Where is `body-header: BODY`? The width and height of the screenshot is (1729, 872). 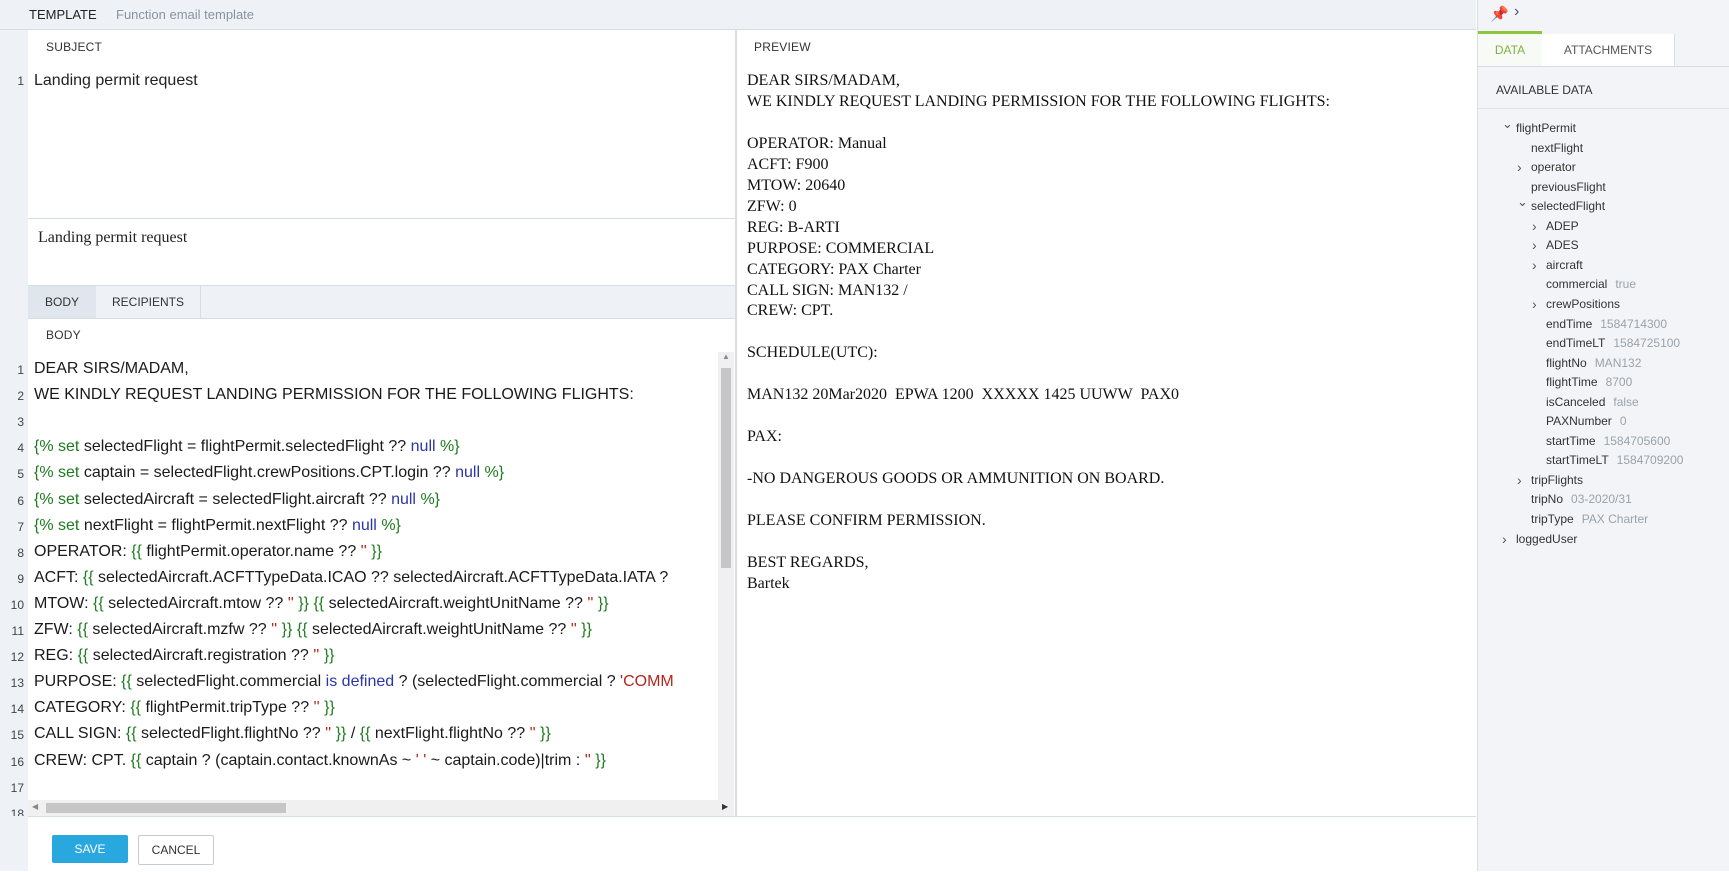 body-header: BODY is located at coordinates (63, 335).